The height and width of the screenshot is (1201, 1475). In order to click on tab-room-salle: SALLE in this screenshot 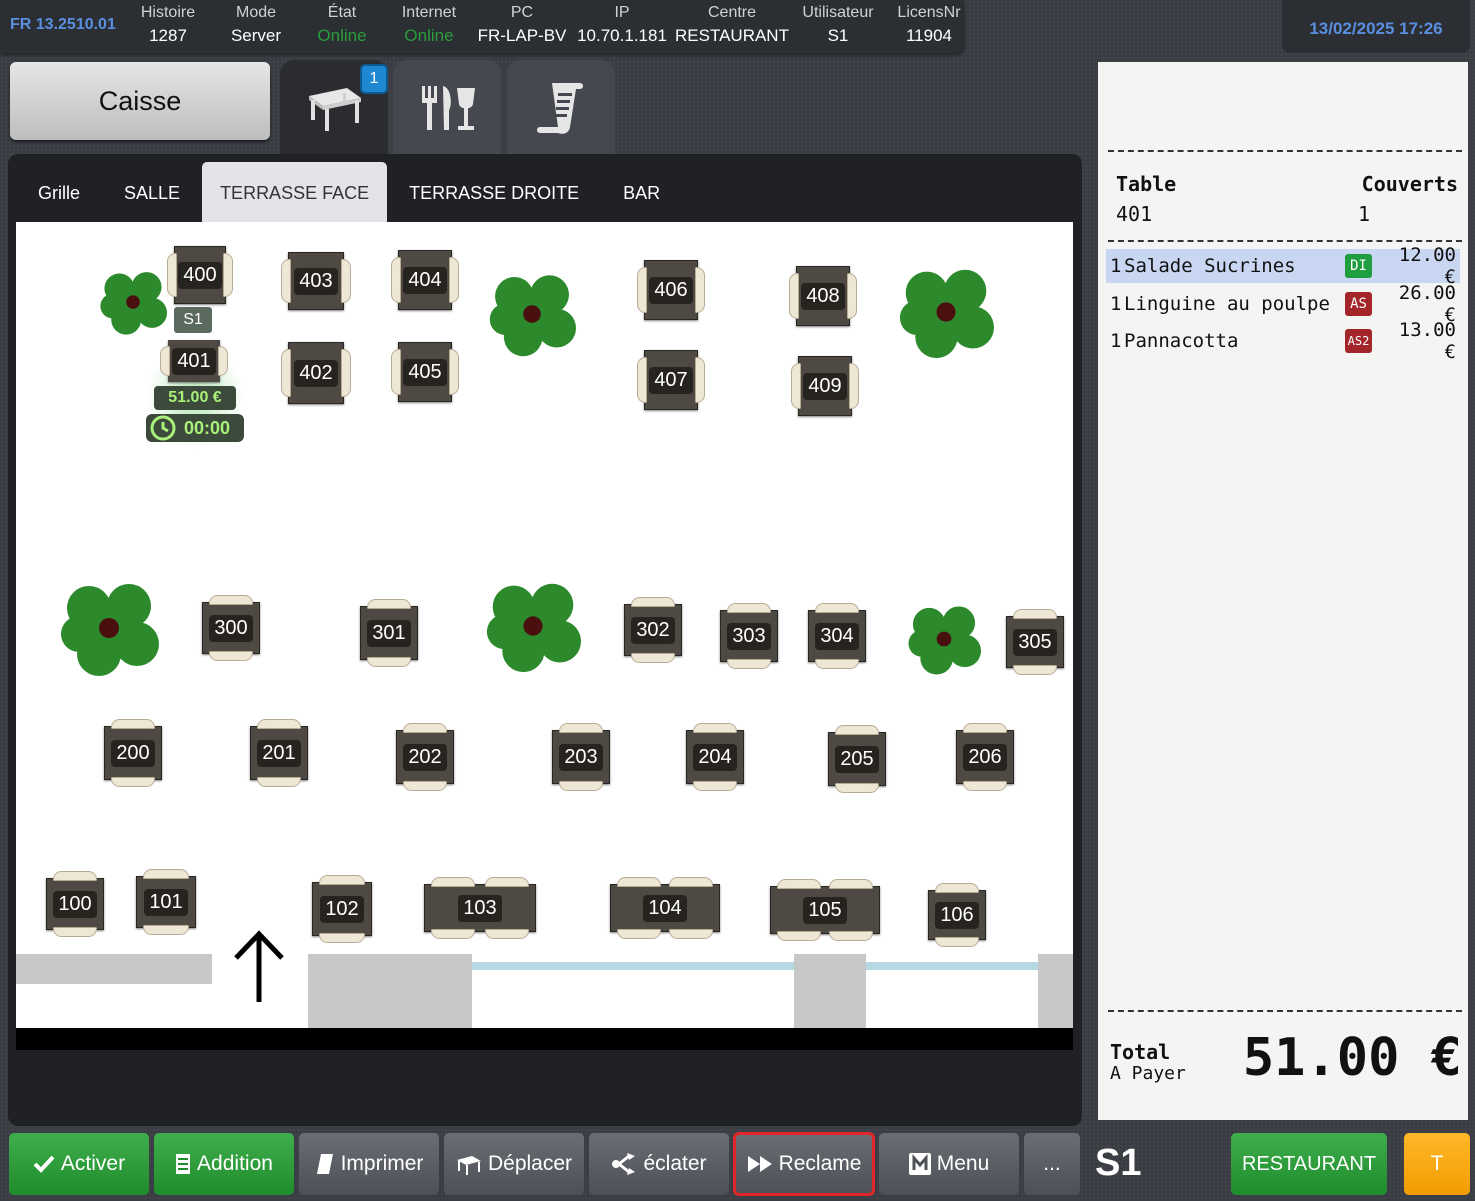, I will do `click(152, 192)`.